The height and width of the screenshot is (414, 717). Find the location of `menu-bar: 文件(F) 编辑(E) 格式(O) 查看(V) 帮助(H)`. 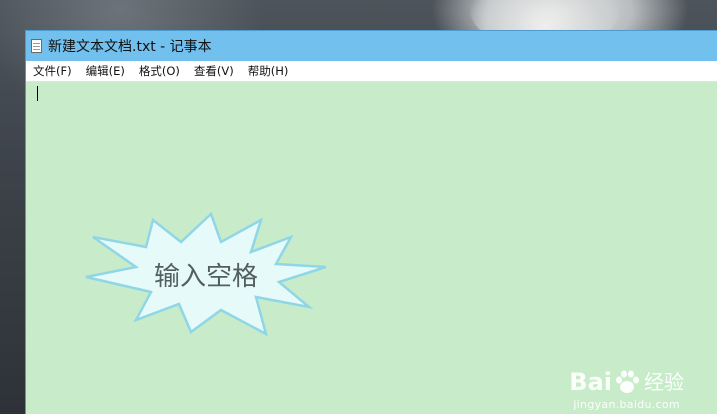

menu-bar: 文件(F) 编辑(E) 格式(O) 查看(V) 帮助(H) is located at coordinates (371, 71).